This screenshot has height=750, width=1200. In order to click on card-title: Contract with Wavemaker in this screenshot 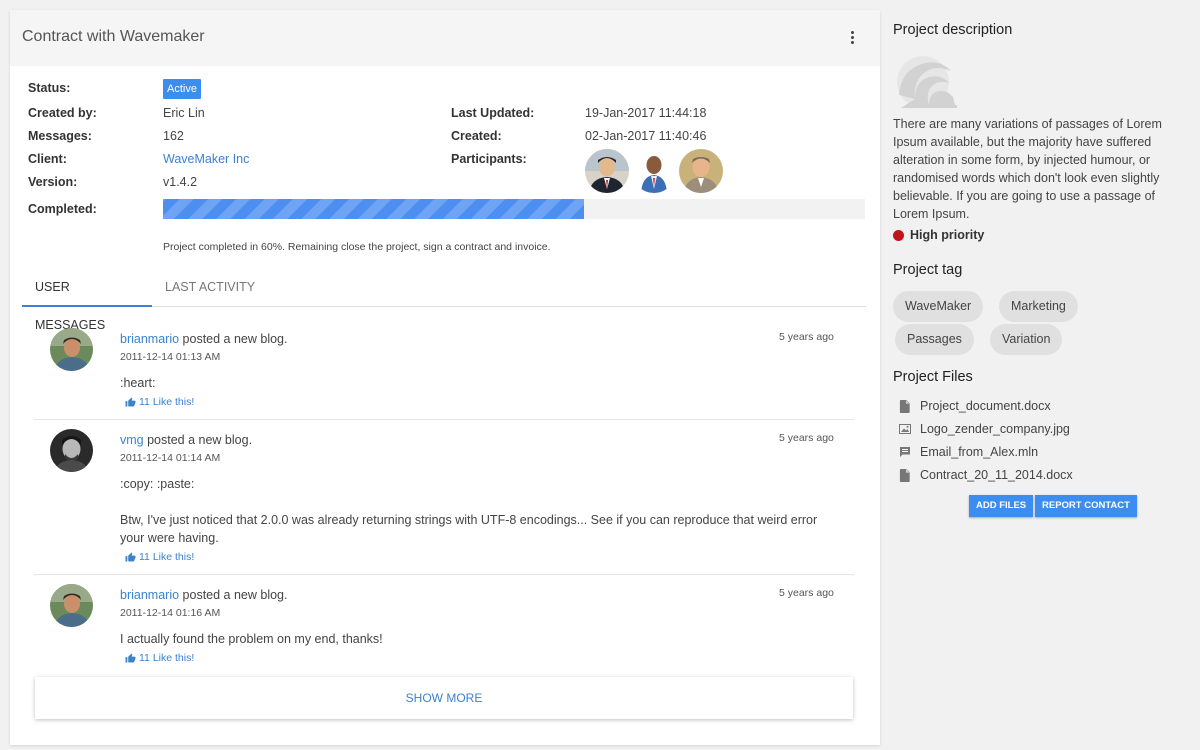, I will do `click(113, 36)`.